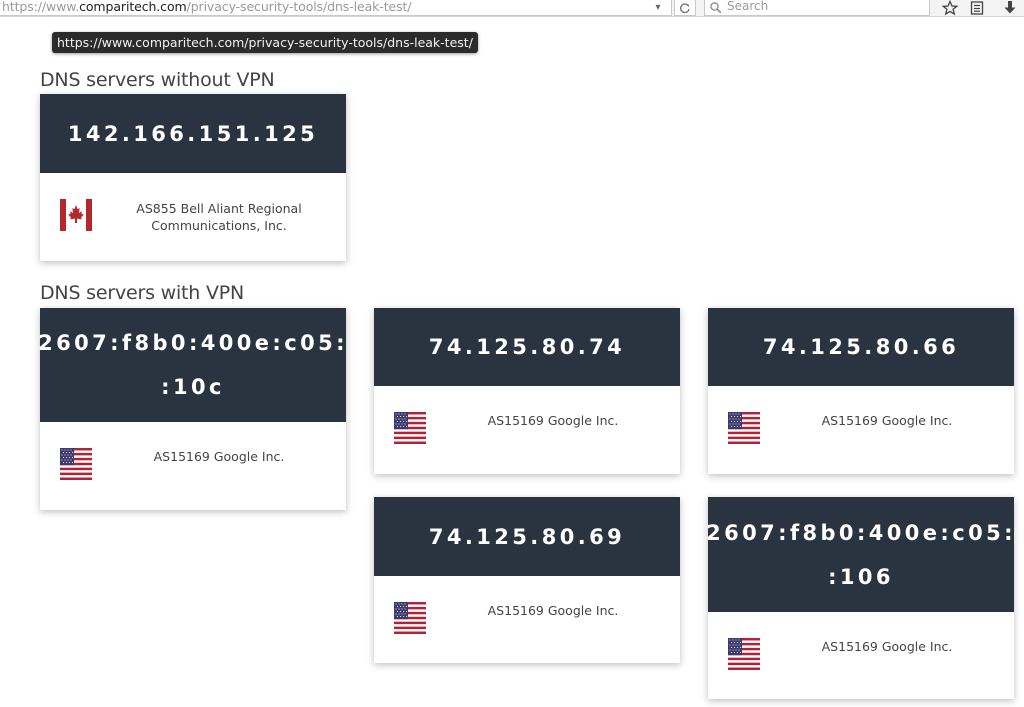 The width and height of the screenshot is (1024, 707). I want to click on dns-server-card: 74.125.80.66 AS15169 Google Inc., so click(861, 391).